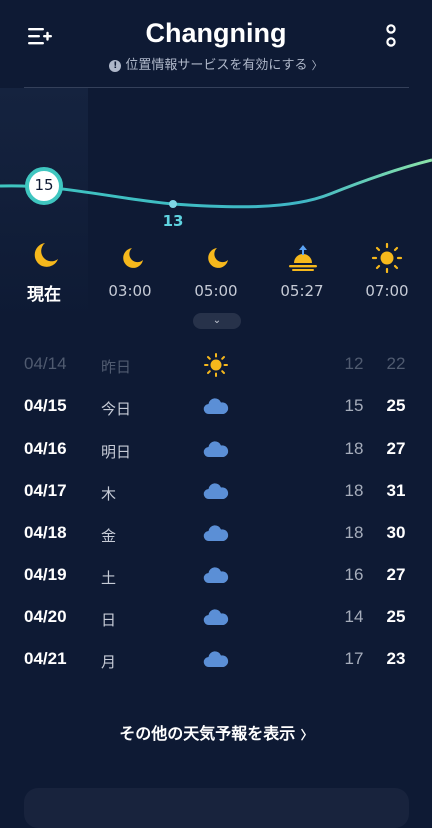 Image resolution: width=432 pixels, height=828 pixels. What do you see at coordinates (396, 532) in the screenshot?
I see `daily-high: 30` at bounding box center [396, 532].